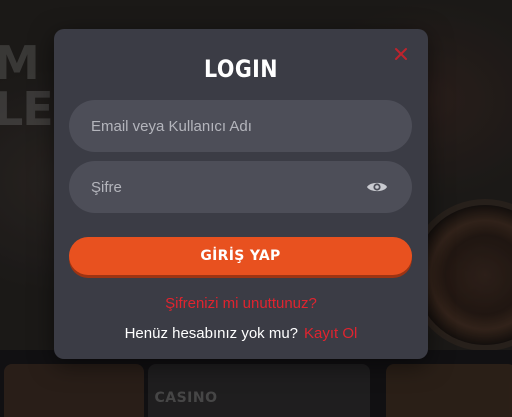 This screenshot has height=417, width=512. I want to click on no-account-text: Henüz hesabınız yok mu?, so click(211, 333).